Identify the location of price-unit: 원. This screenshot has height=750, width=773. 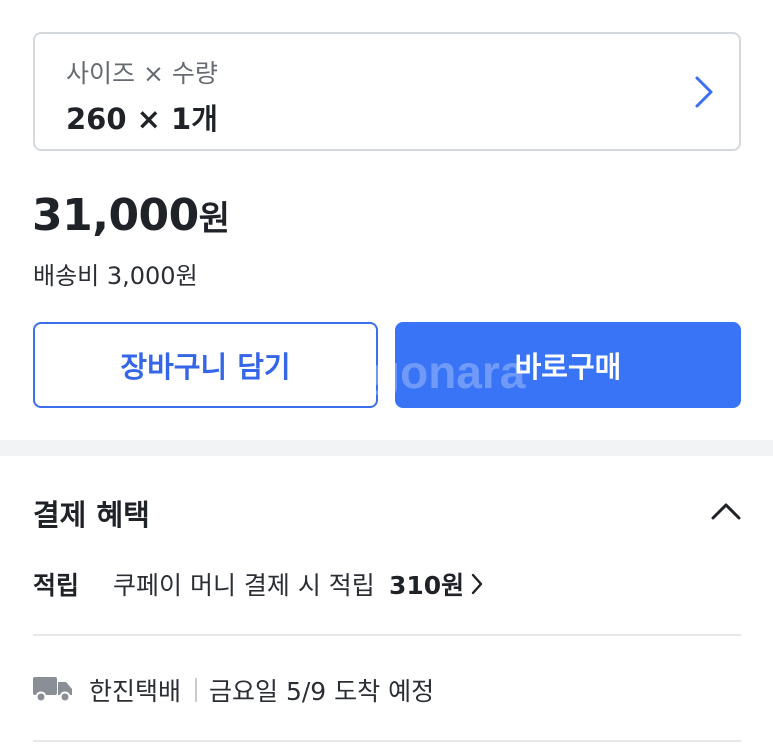
(214, 219).